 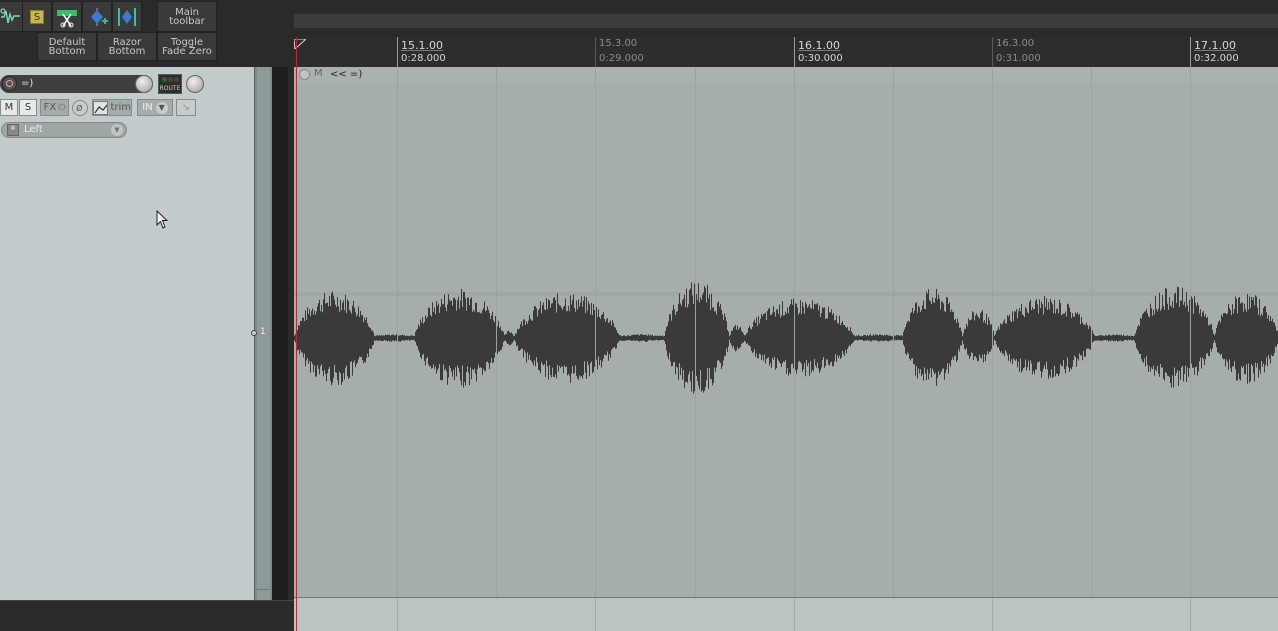 I want to click on ruler-time-label: 0:31.000, so click(x=1018, y=58).